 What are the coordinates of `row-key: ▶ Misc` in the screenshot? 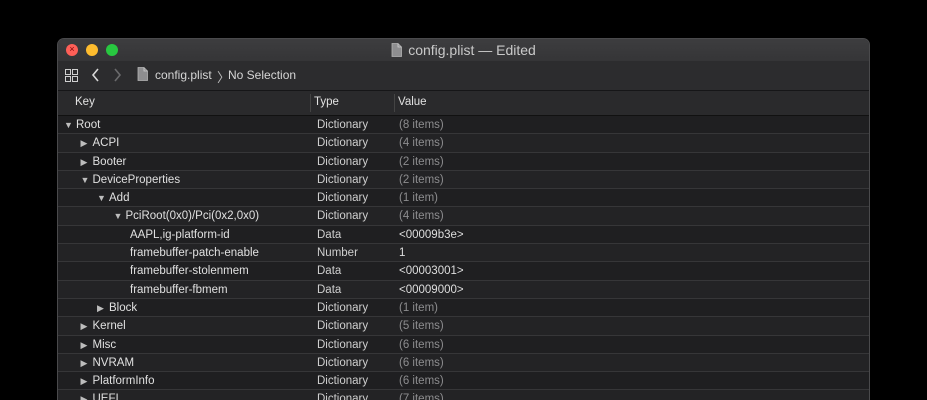 It's located at (99, 345).